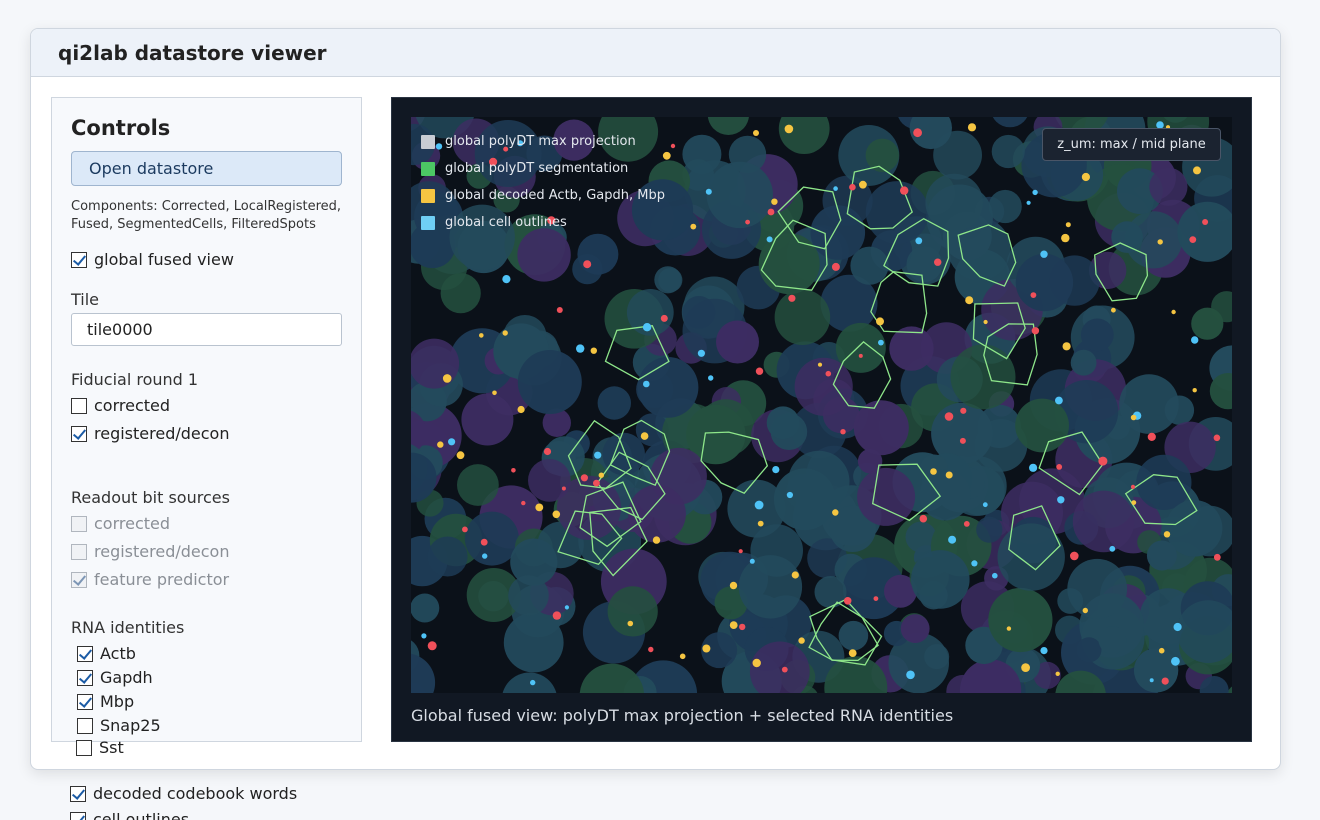 This screenshot has height=820, width=1320. I want to click on rna-gapdh-checkbox: Gapdh, so click(115, 677).